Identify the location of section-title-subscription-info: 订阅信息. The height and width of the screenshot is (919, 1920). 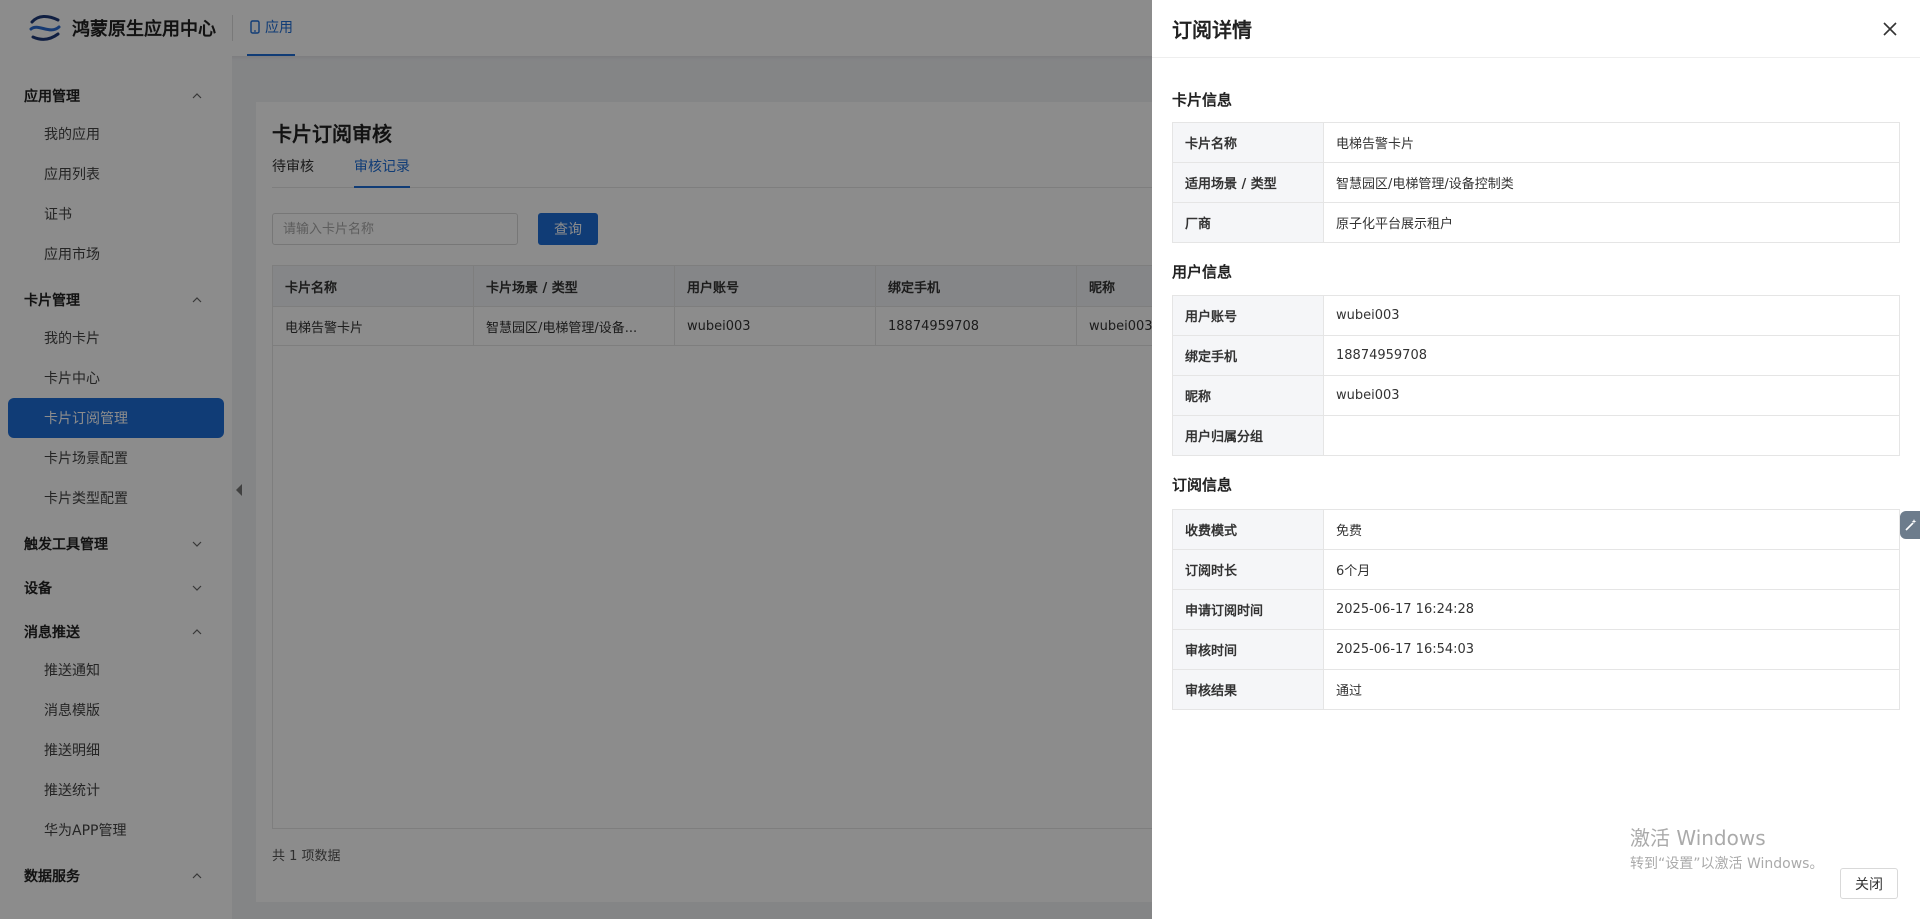
(1202, 485).